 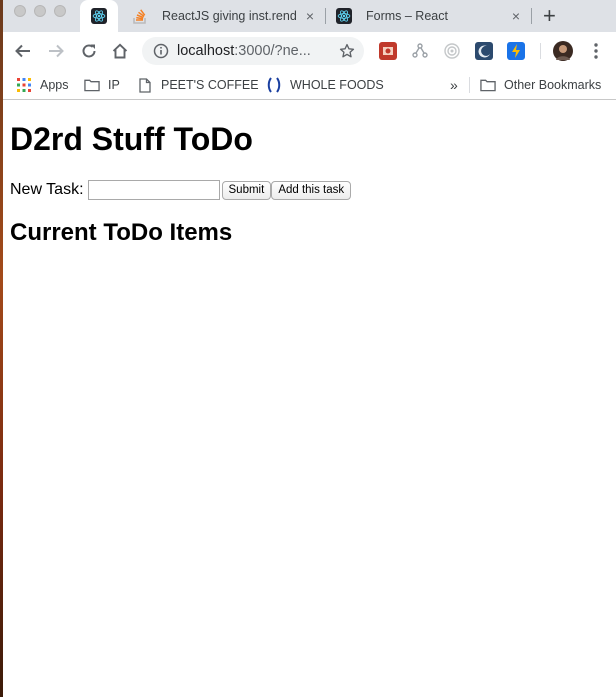 I want to click on new-task-form: New Task: Submit Add this task, so click(x=181, y=190).